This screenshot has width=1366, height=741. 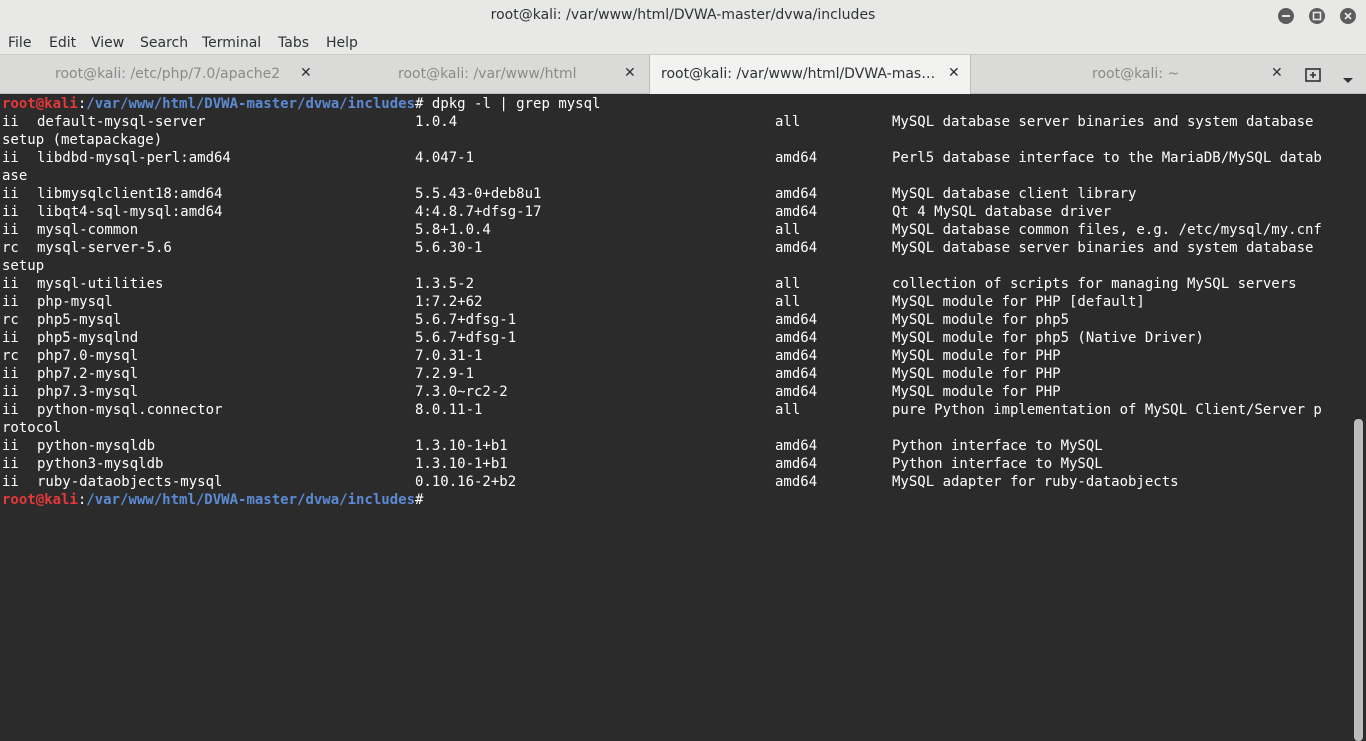 I want to click on package-description: MySQL module for php5, so click(x=981, y=320).